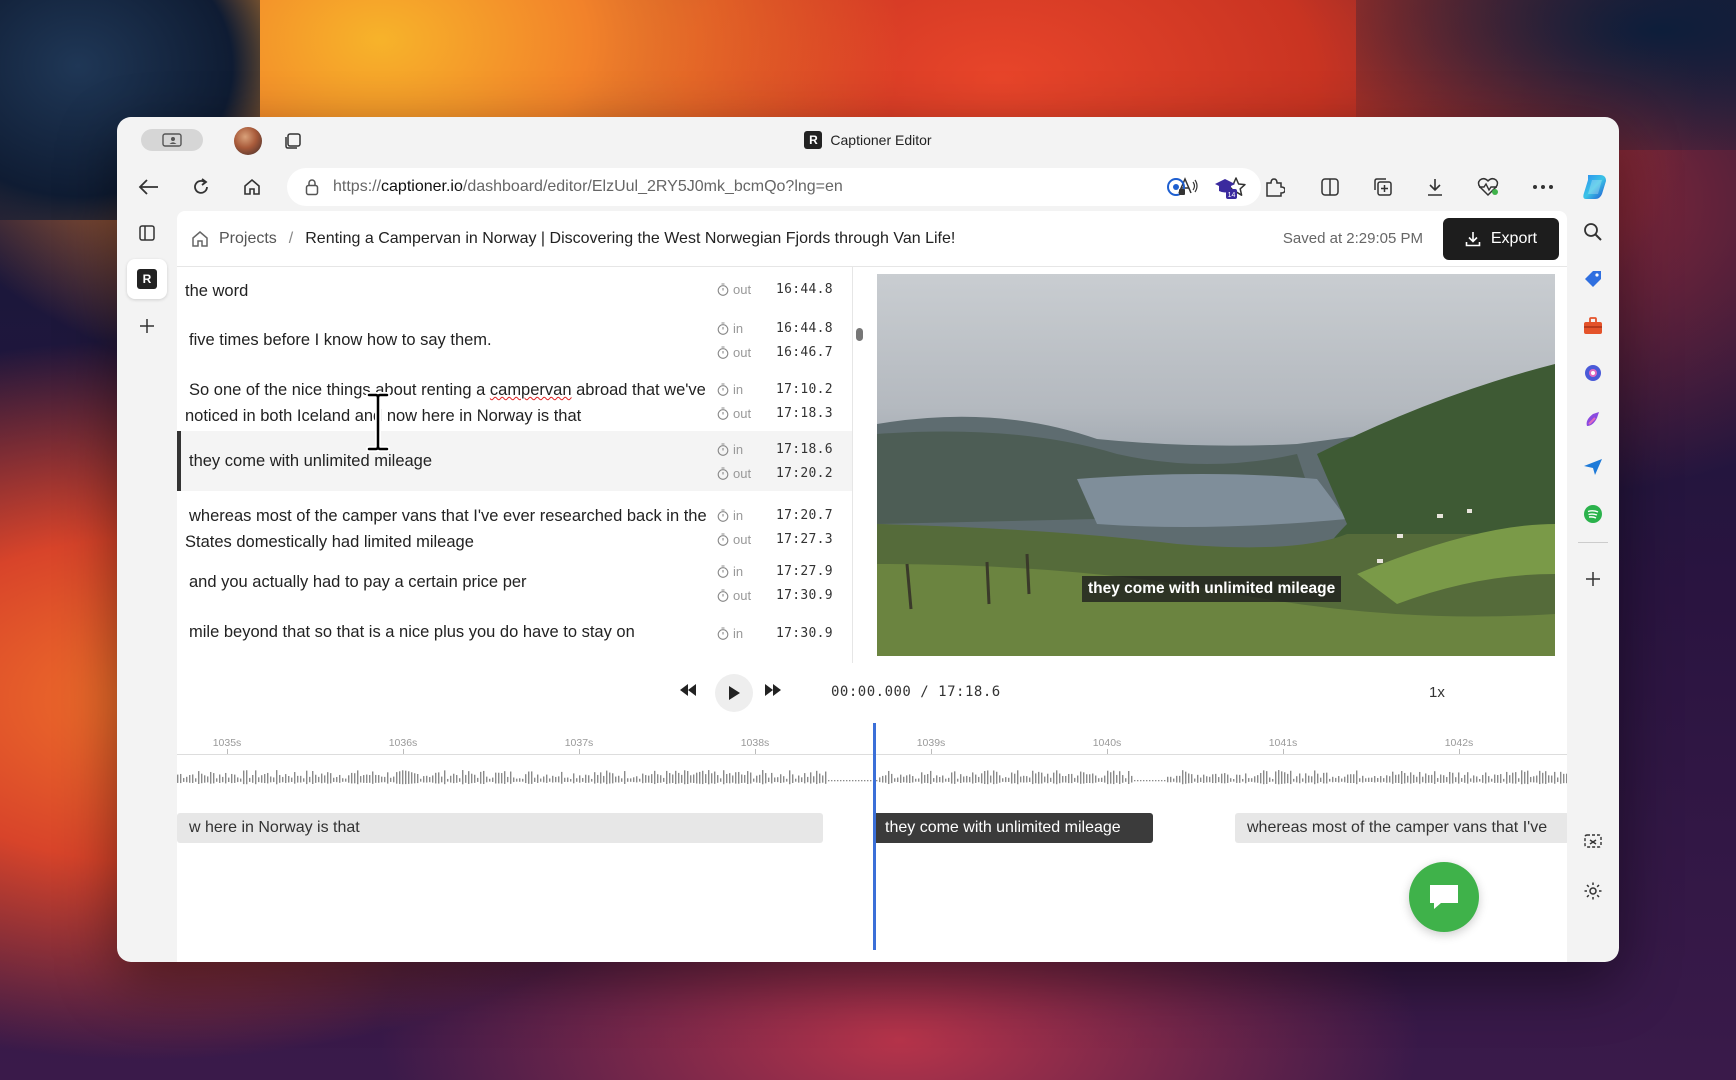 Image resolution: width=1736 pixels, height=1080 pixels. Describe the element at coordinates (874, 836) in the screenshot. I see `playhead` at that location.